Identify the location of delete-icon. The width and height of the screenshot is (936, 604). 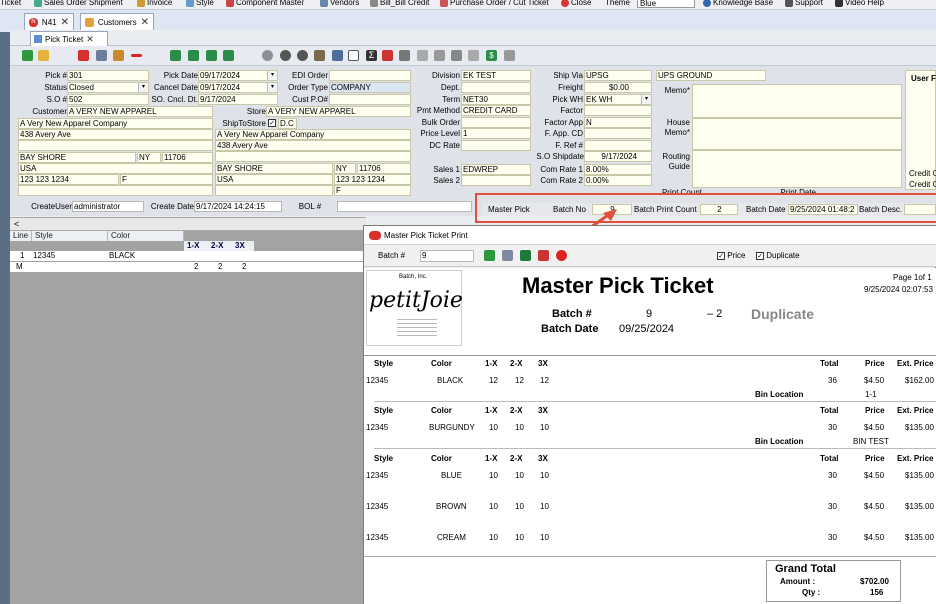
(83, 55).